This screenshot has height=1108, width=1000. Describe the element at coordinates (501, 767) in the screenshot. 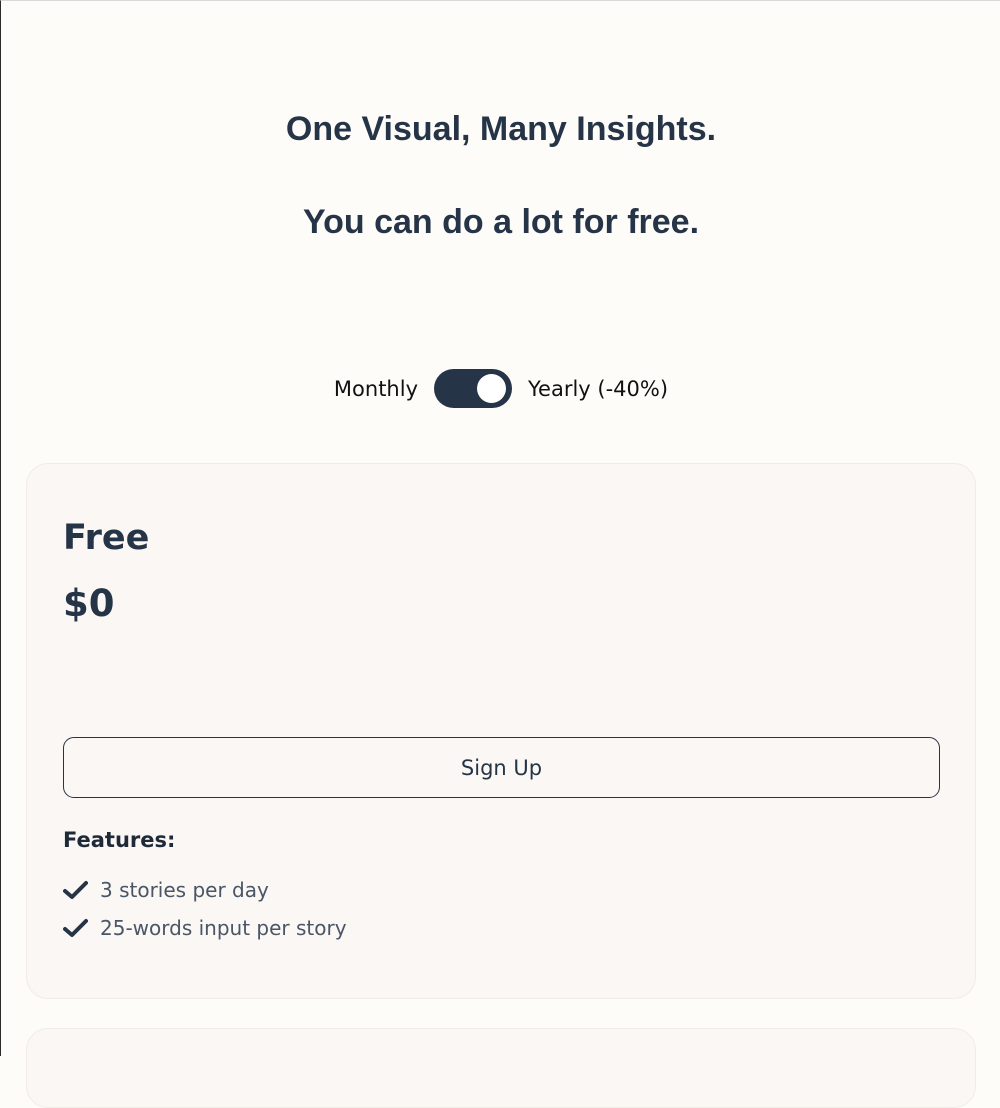

I see `sign-up-button: Sign Up` at that location.